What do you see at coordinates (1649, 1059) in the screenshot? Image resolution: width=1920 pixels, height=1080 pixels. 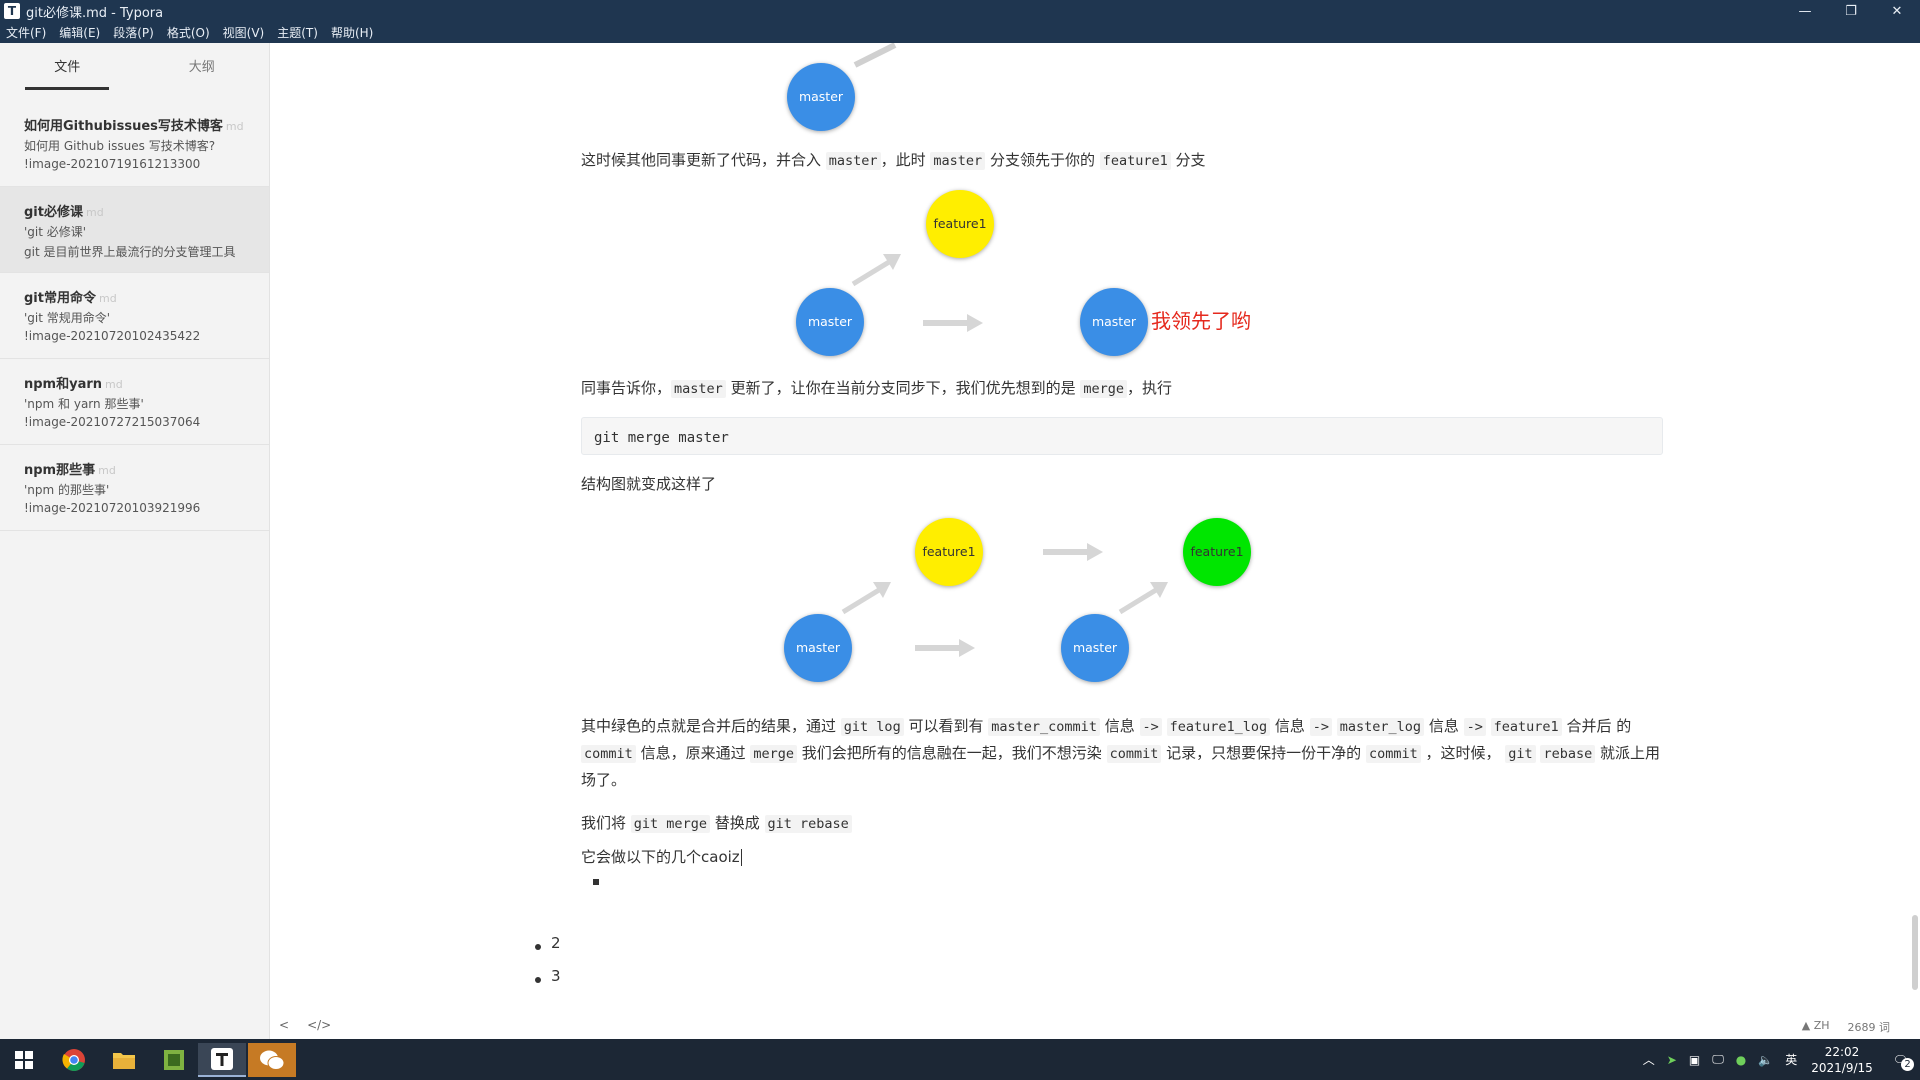 I see `tray-chevron-up-icon: ︿` at bounding box center [1649, 1059].